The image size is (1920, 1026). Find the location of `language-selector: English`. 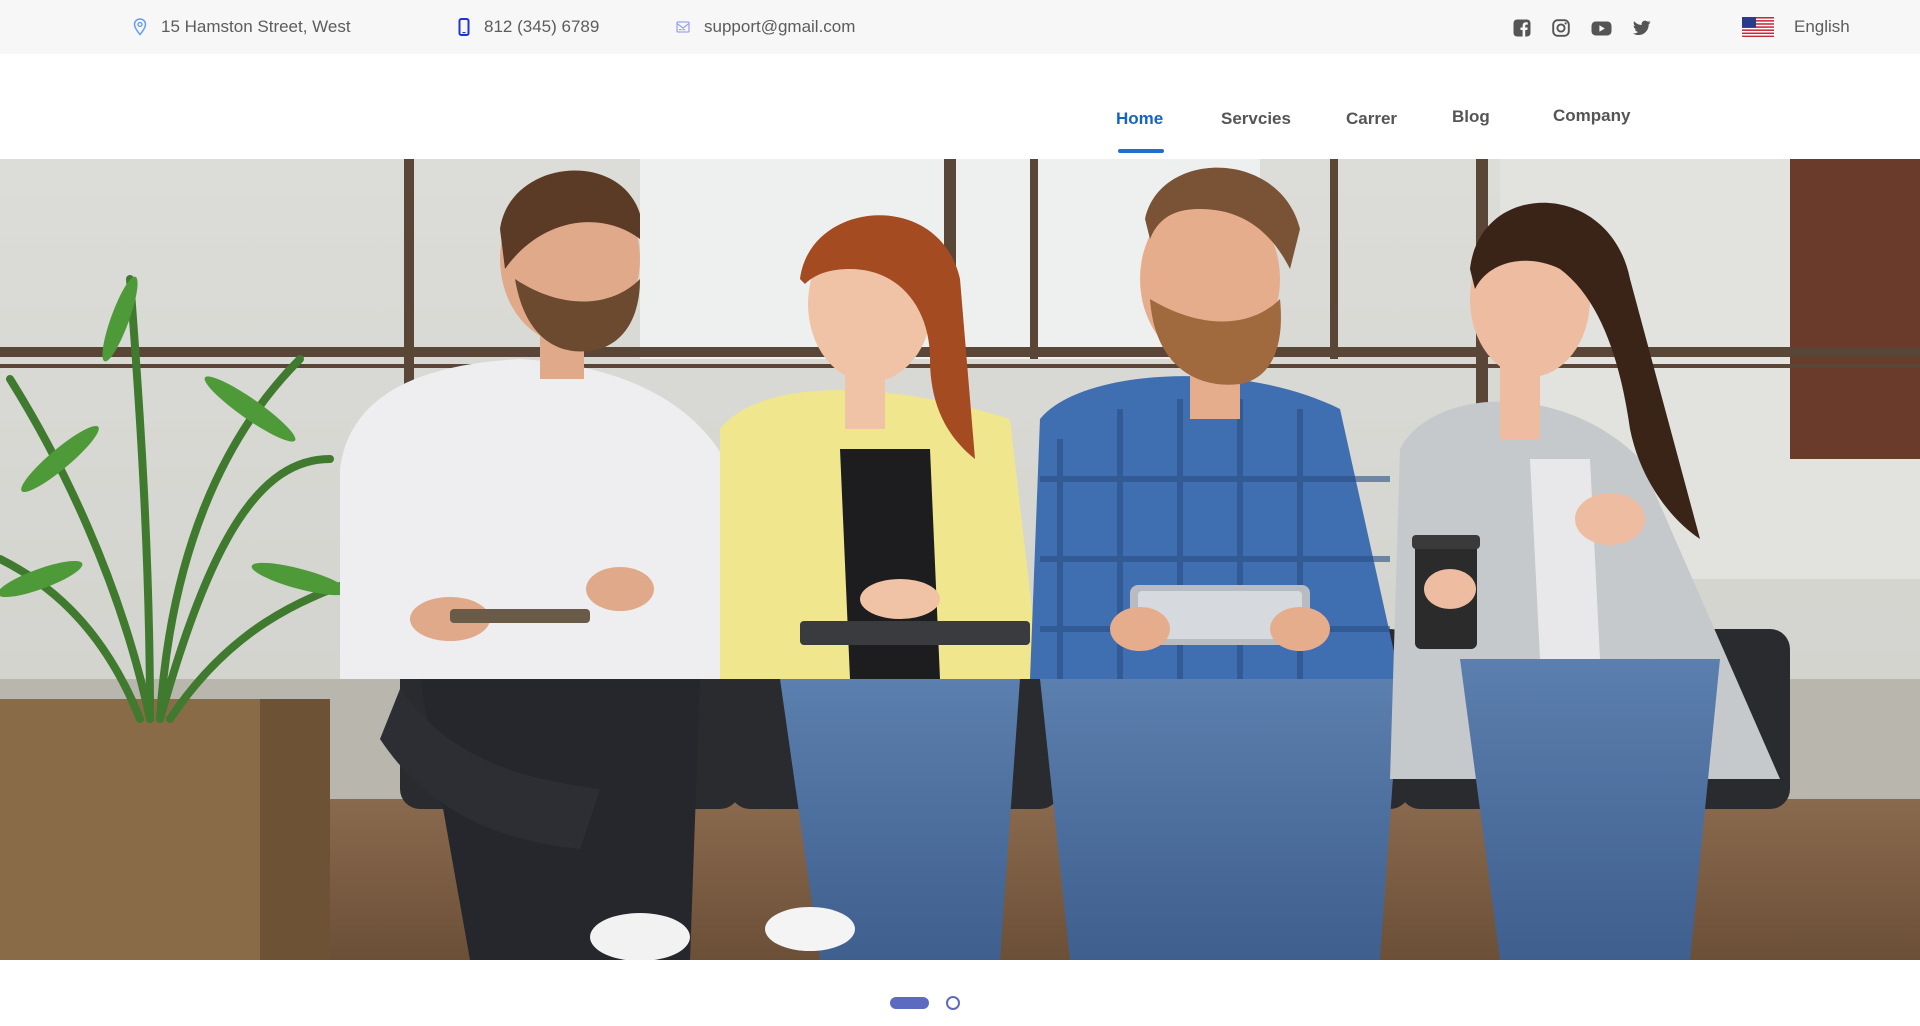

language-selector: English is located at coordinates (1796, 27).